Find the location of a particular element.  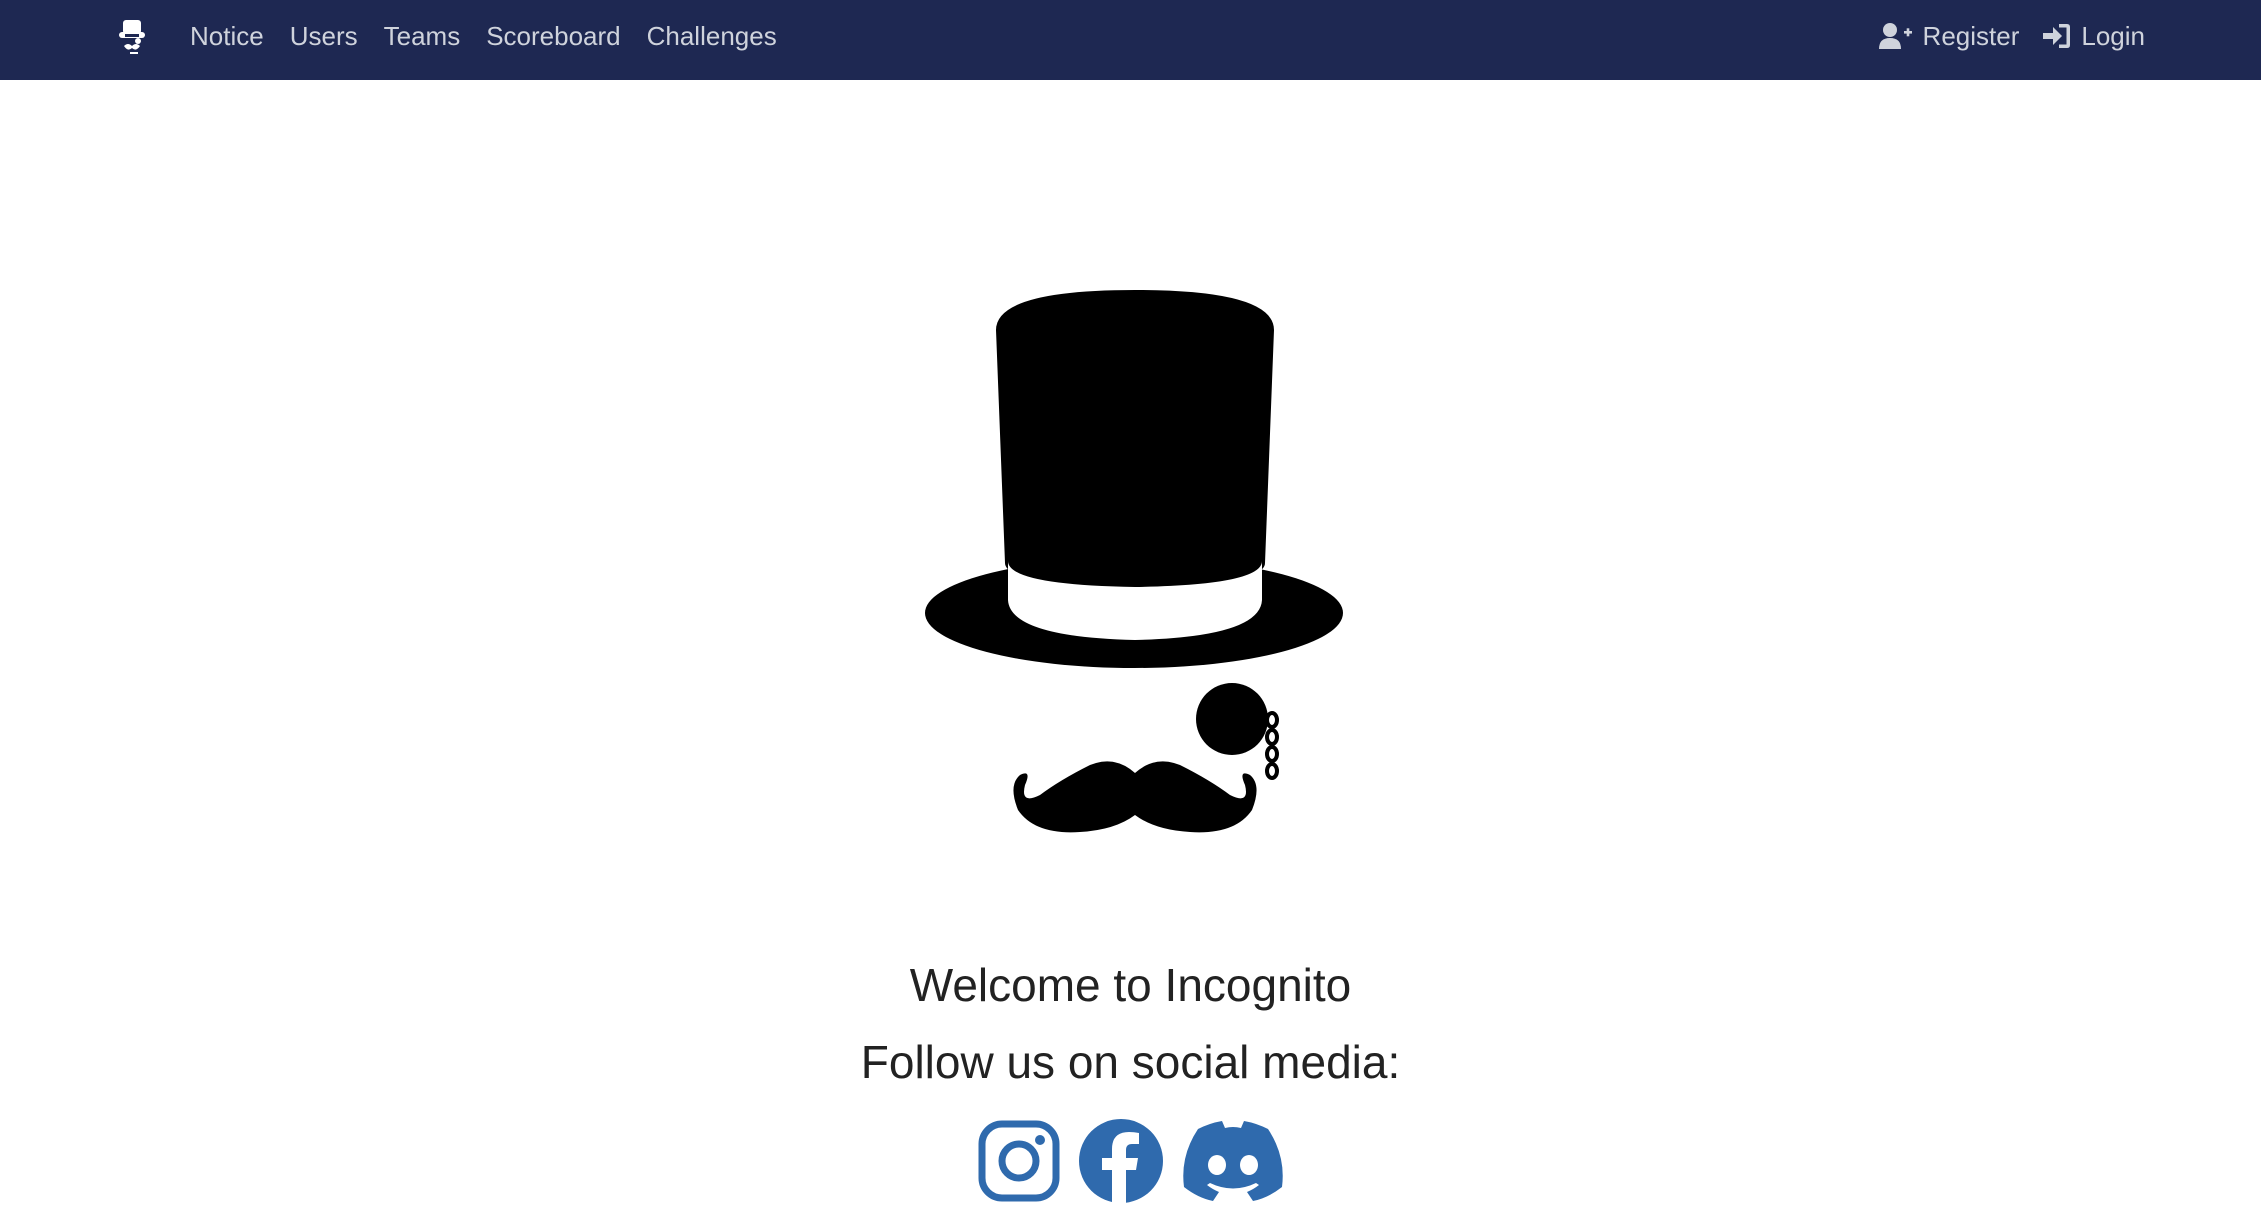

login-link: Login is located at coordinates (2094, 36).